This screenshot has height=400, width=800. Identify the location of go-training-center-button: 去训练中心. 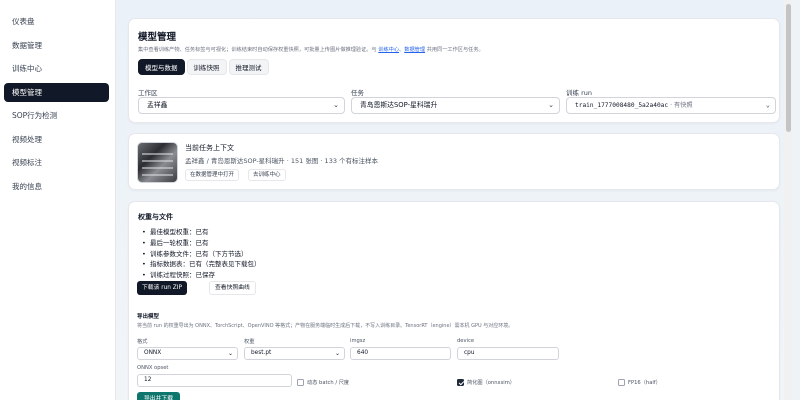
(267, 175).